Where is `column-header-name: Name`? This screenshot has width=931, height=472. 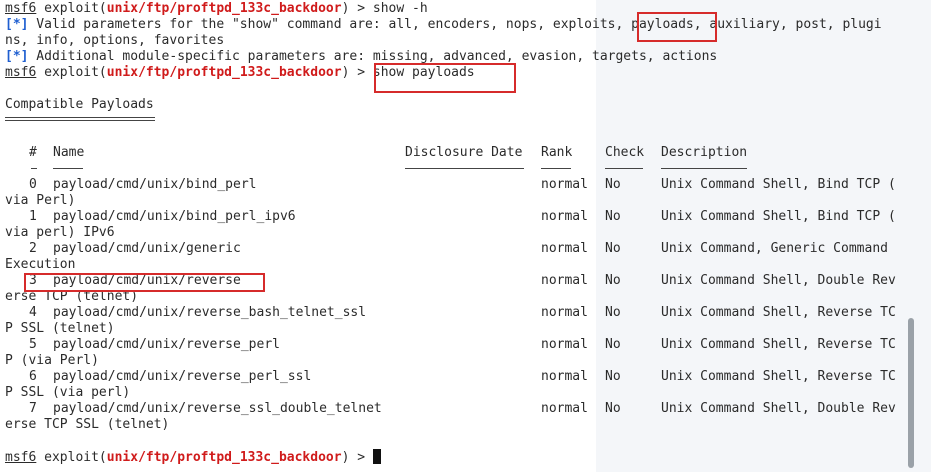 column-header-name: Name is located at coordinates (69, 152).